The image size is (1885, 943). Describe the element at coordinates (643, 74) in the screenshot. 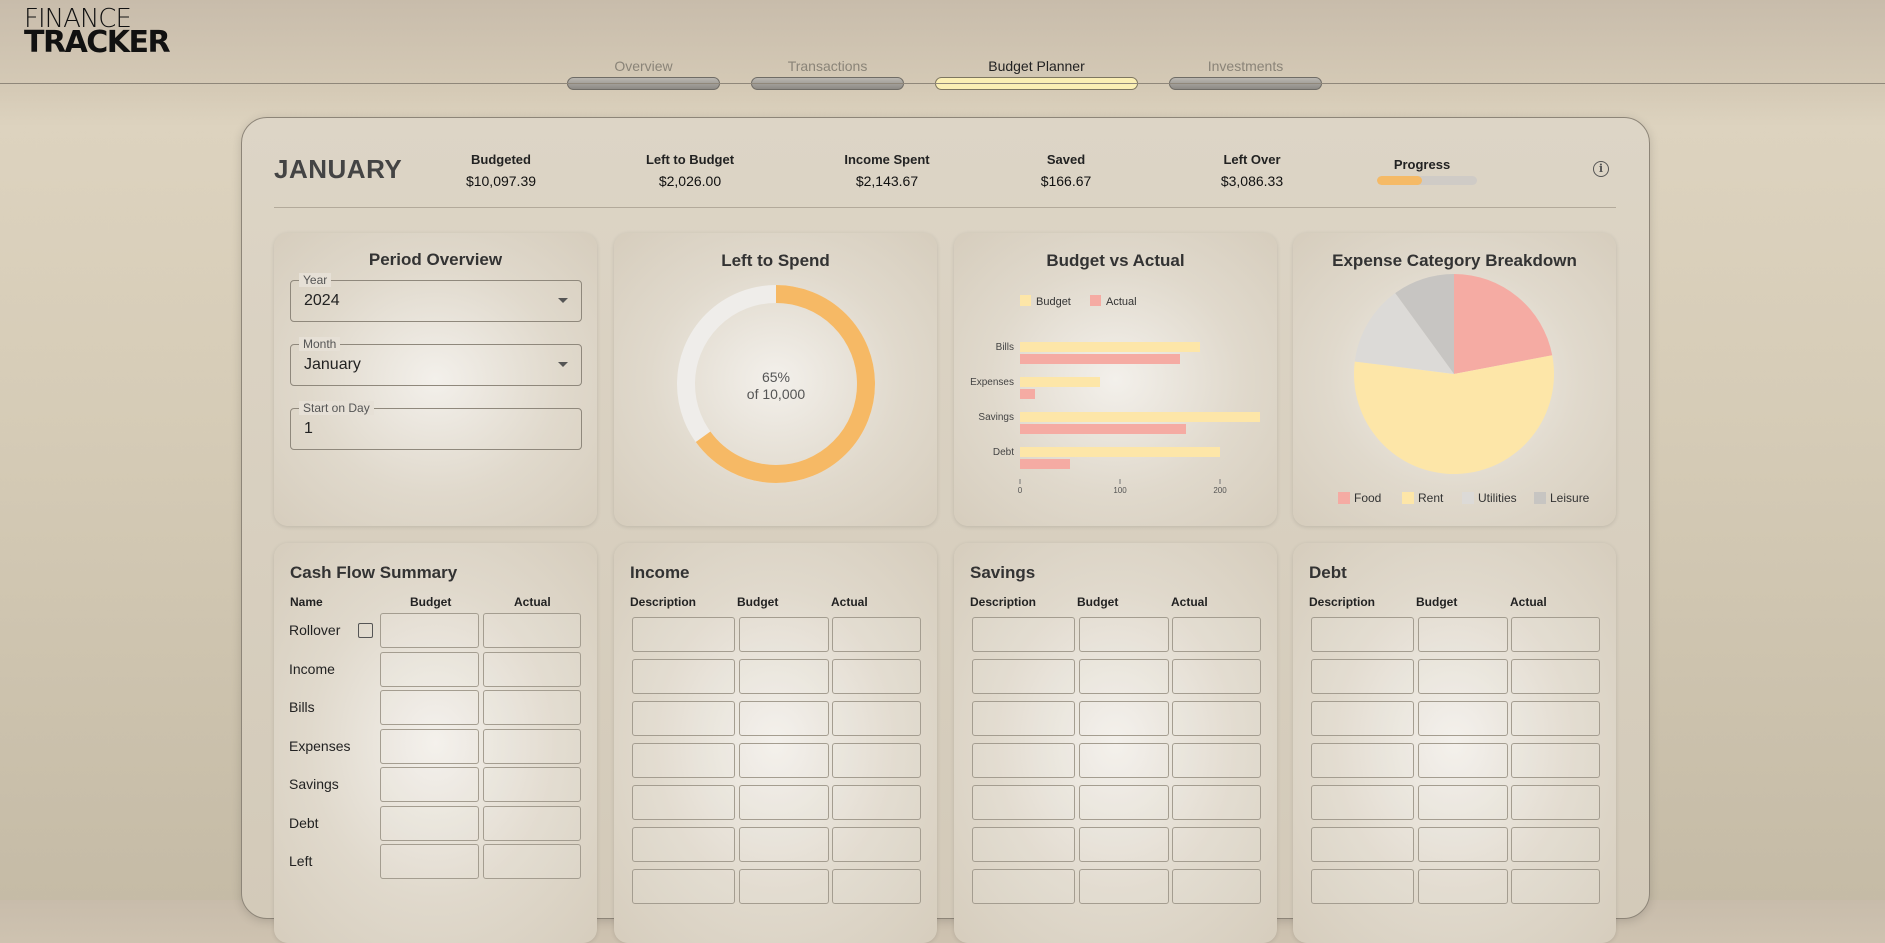

I see `tab-overview: Overview` at that location.